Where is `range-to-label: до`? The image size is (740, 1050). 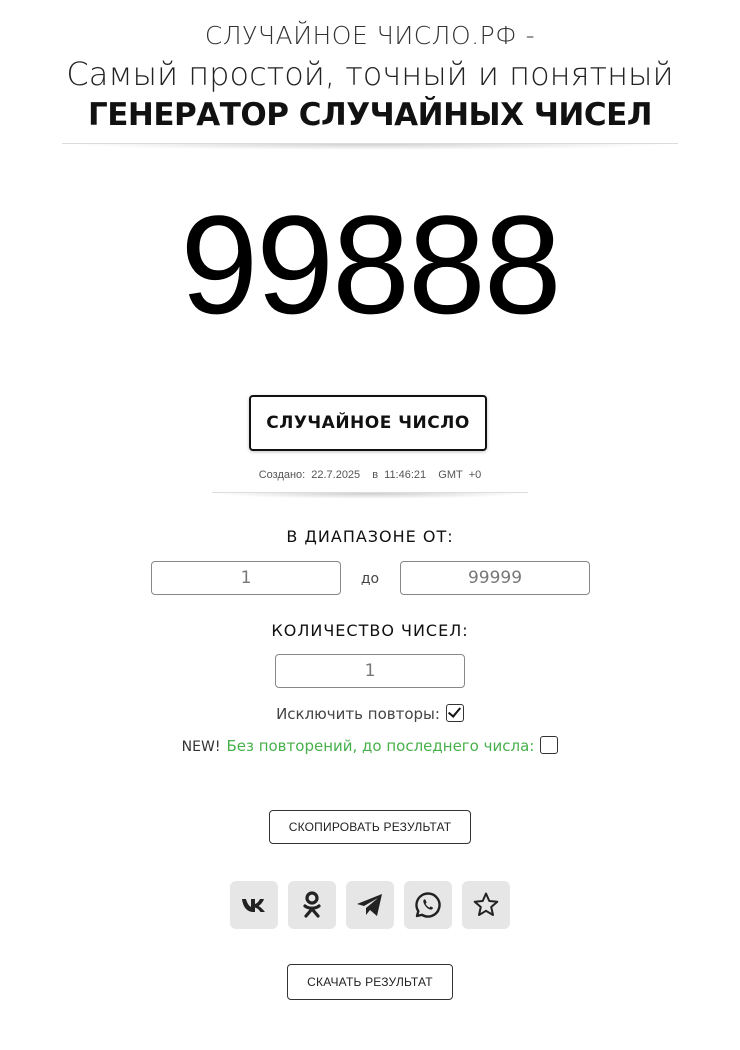
range-to-label: до is located at coordinates (370, 579).